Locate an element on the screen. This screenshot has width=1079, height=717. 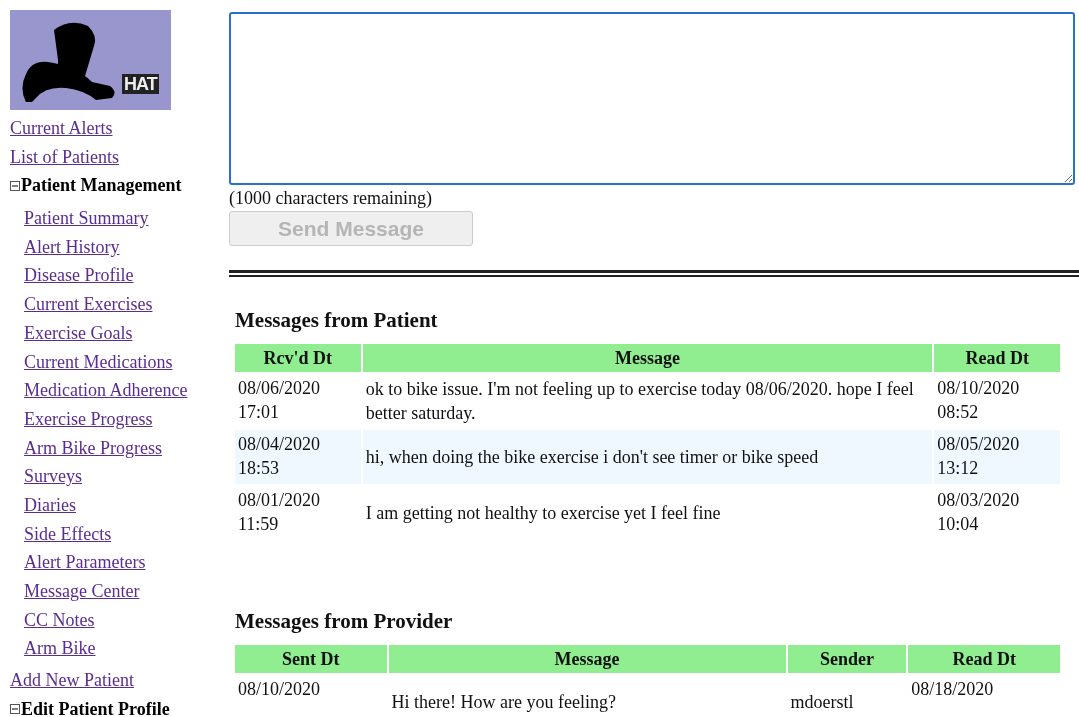
table-cell: hi, when doing the bike exercise i don't see timer or bike speed is located at coordinates (647, 457).